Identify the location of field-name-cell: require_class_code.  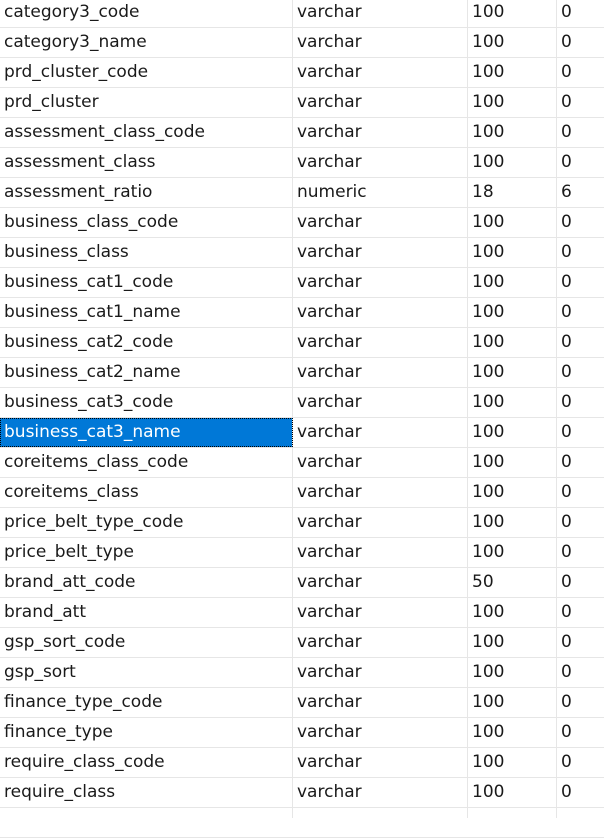
(146, 762).